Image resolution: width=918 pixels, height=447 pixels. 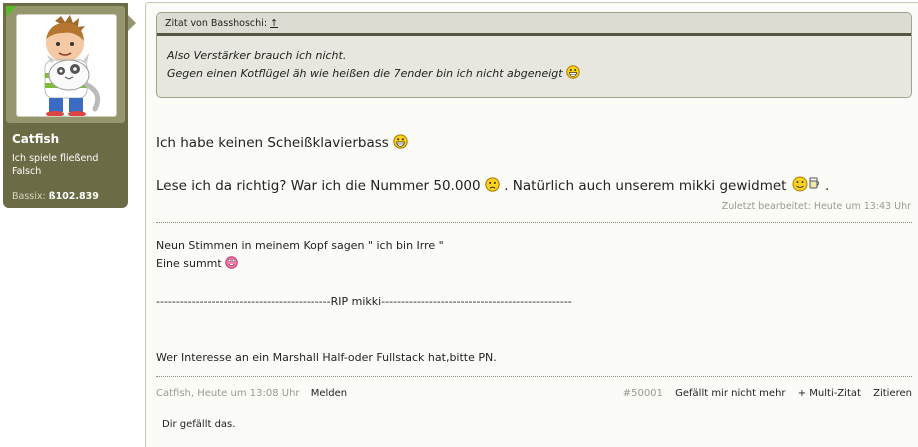 I want to click on last-edited-note: Zuletzt bearbeitet: Heute um 13:43 Uhr, so click(x=816, y=206).